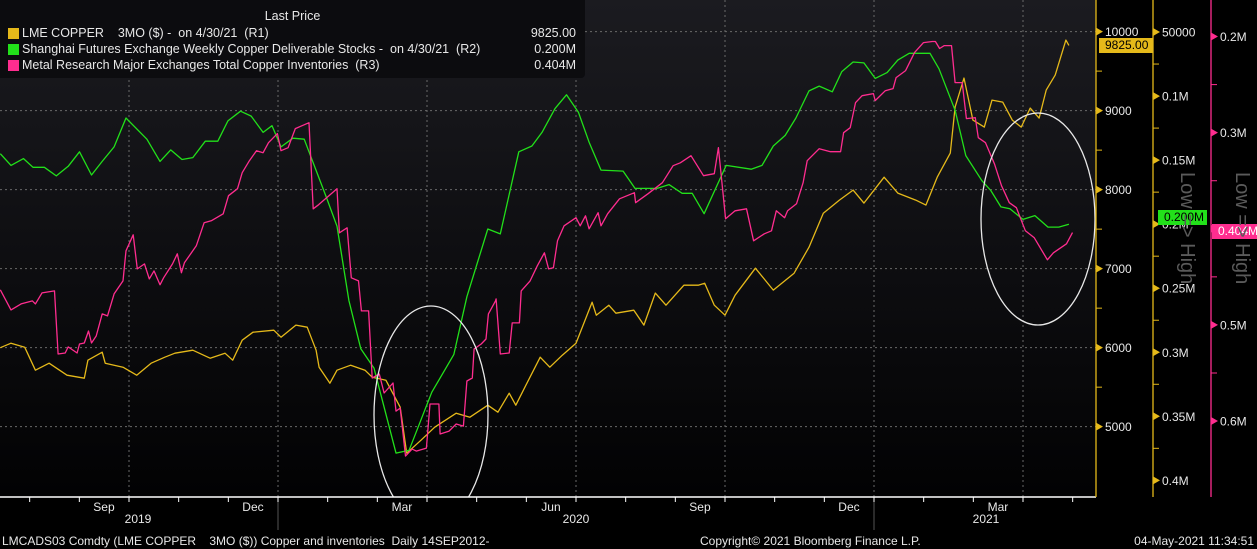 This screenshot has height=549, width=1257. I want to click on legend-title: Last Price, so click(292, 16).